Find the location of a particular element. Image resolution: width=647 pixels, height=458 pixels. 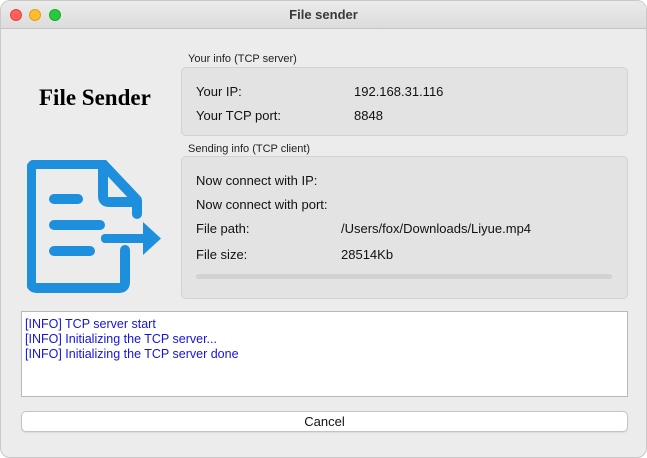

send-progress-bar is located at coordinates (404, 276).